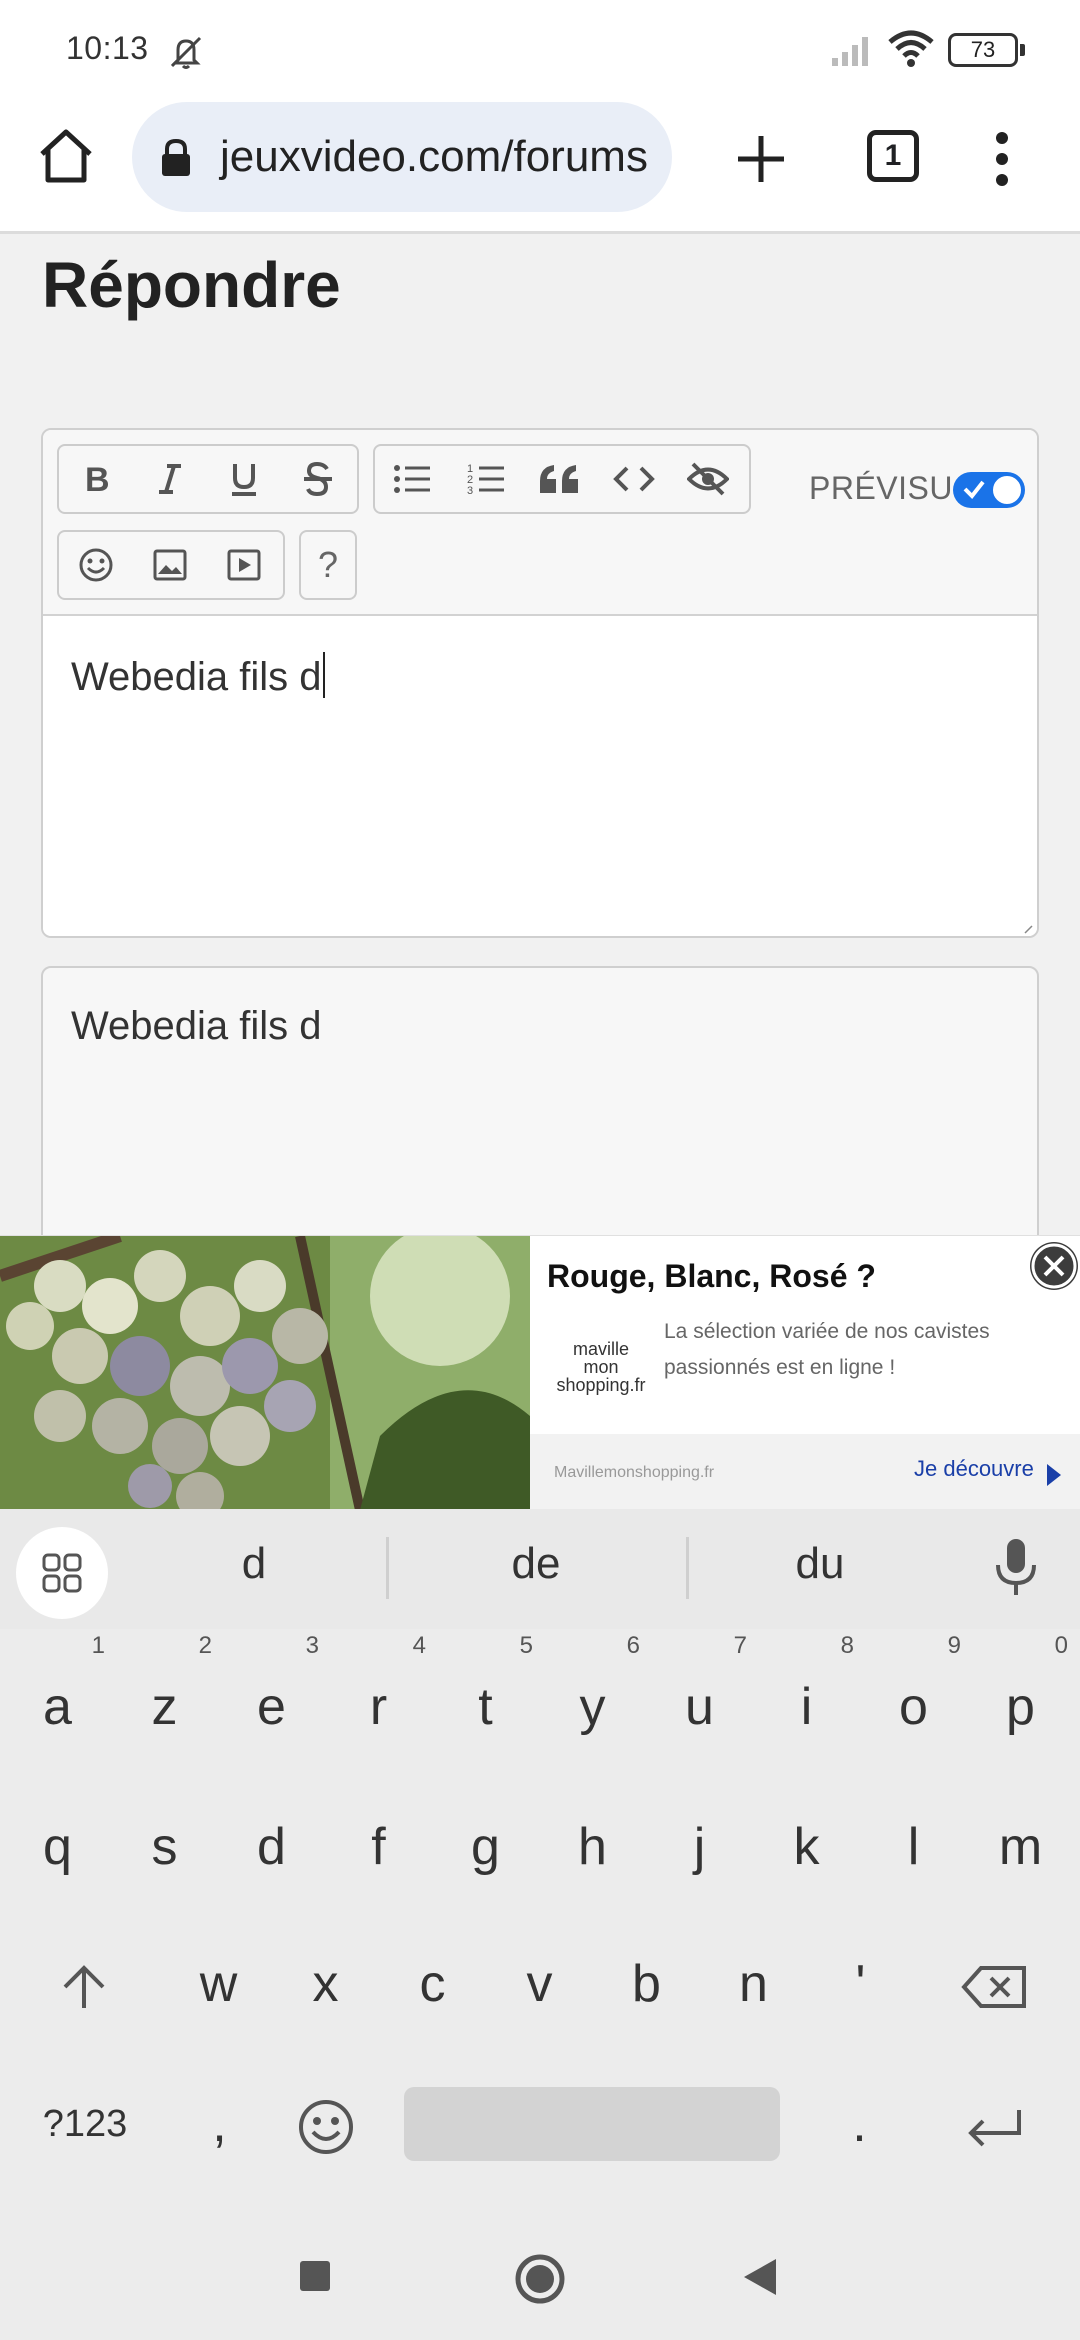 The width and height of the screenshot is (1080, 2340). What do you see at coordinates (164, 1847) in the screenshot?
I see `key-s: s` at bounding box center [164, 1847].